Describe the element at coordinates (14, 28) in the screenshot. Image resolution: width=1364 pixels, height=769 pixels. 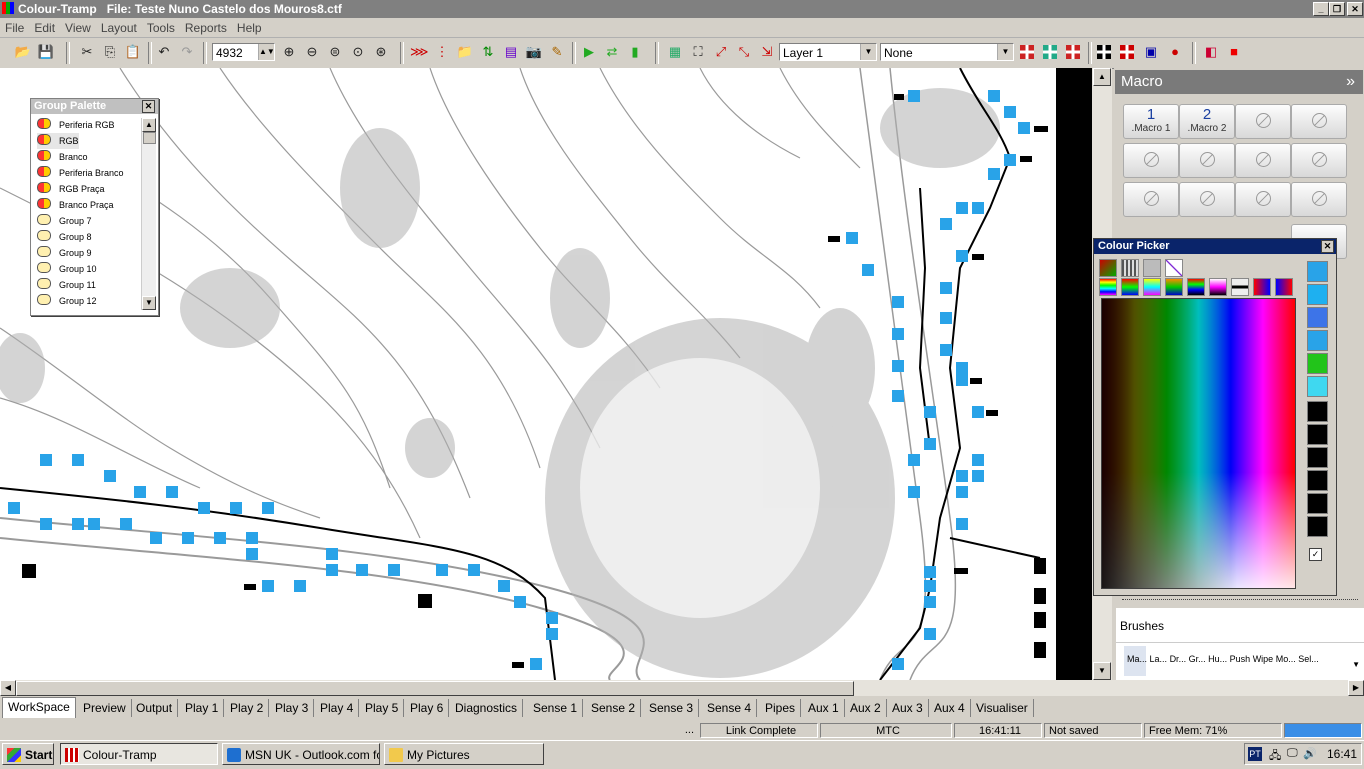
I see `menu-file: File` at that location.